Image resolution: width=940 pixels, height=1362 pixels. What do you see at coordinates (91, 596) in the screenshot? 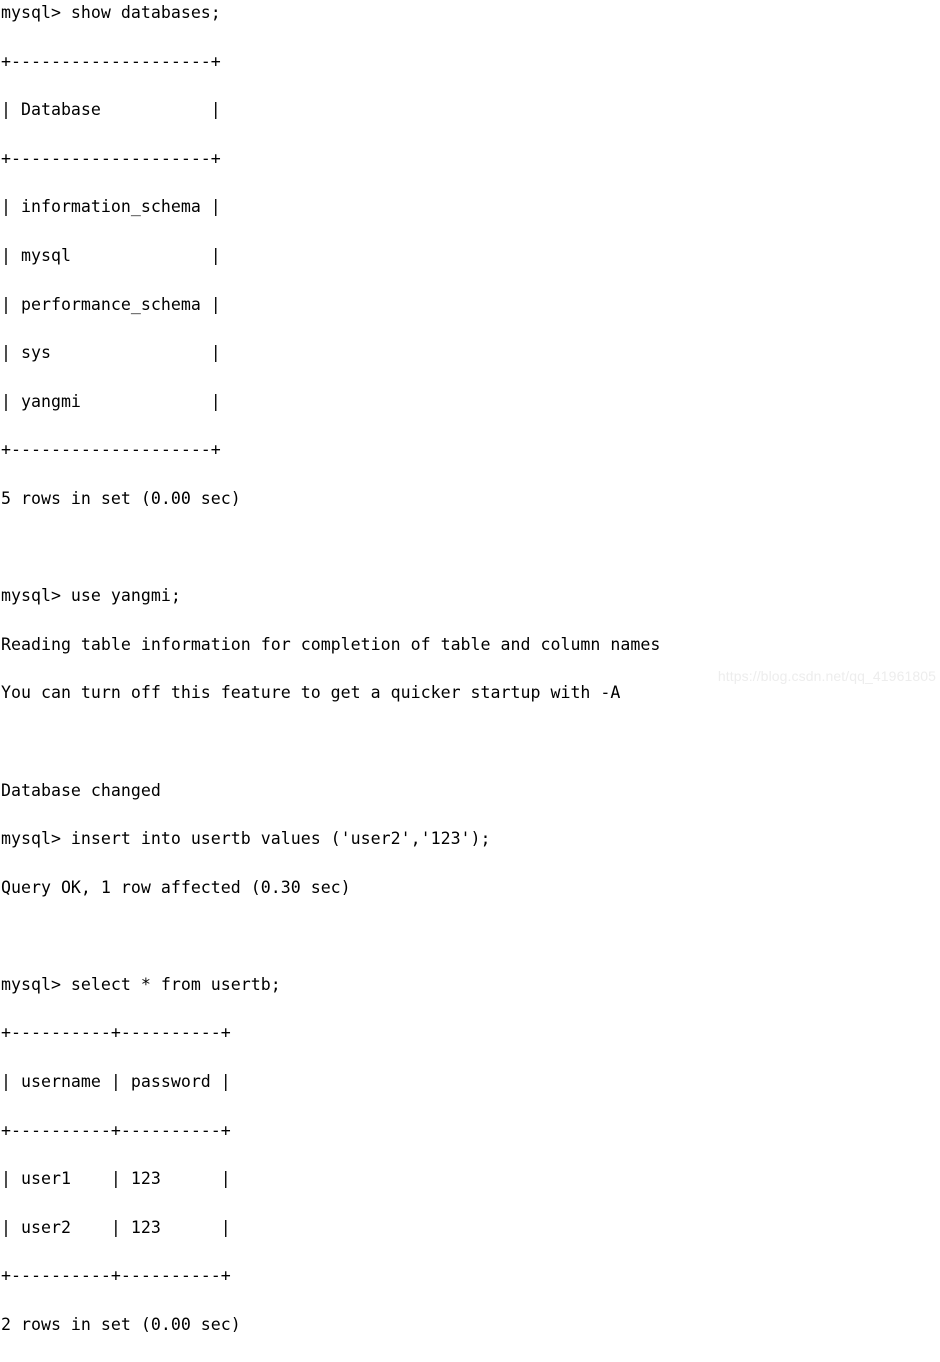
I see `cmd-use-yangmi: mysql> use yangmi;` at bounding box center [91, 596].